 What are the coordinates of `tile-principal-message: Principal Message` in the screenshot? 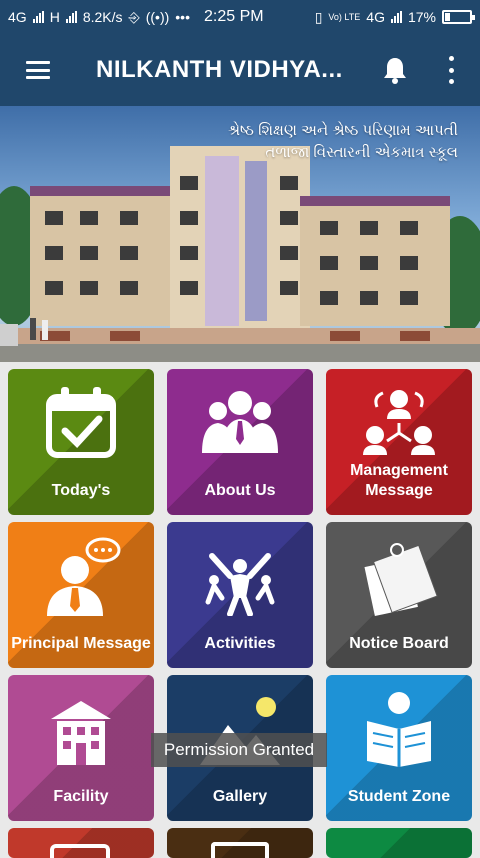 It's located at (81, 595).